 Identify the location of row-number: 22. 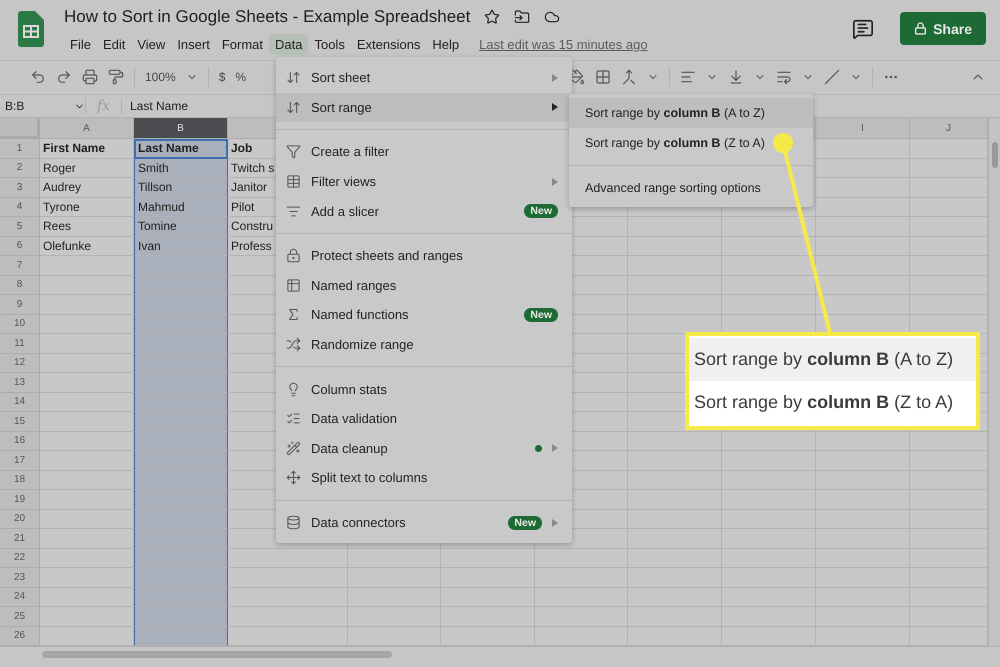
(20, 558).